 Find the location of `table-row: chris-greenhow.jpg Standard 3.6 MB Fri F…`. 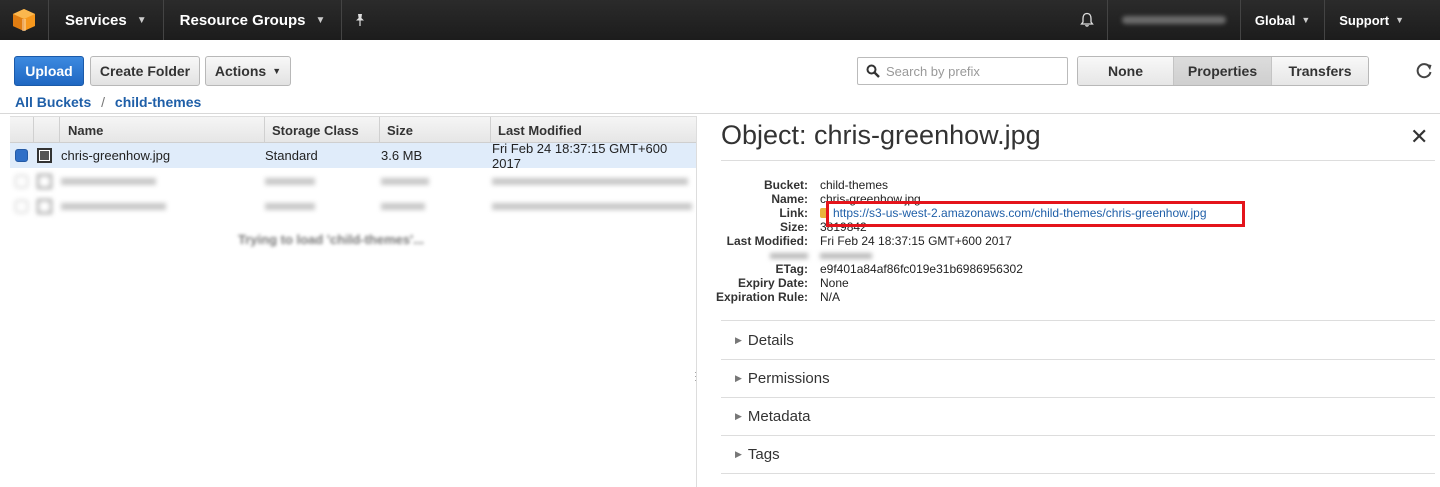

table-row: chris-greenhow.jpg Standard 3.6 MB Fri F… is located at coordinates (353, 155).